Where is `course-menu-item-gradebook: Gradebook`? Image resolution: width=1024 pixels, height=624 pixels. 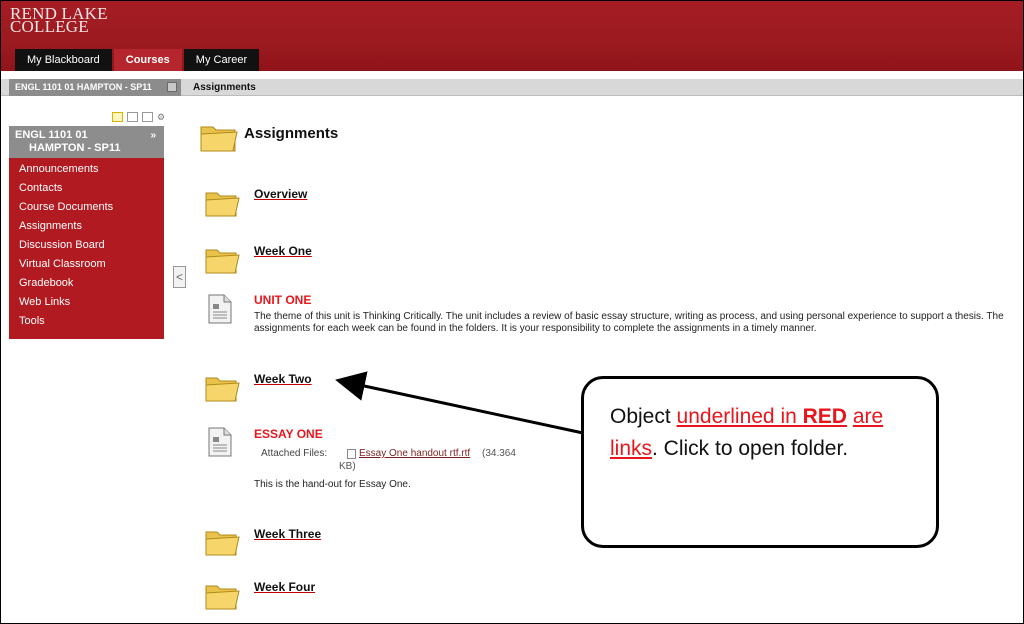 course-menu-item-gradebook: Gradebook is located at coordinates (86, 283).